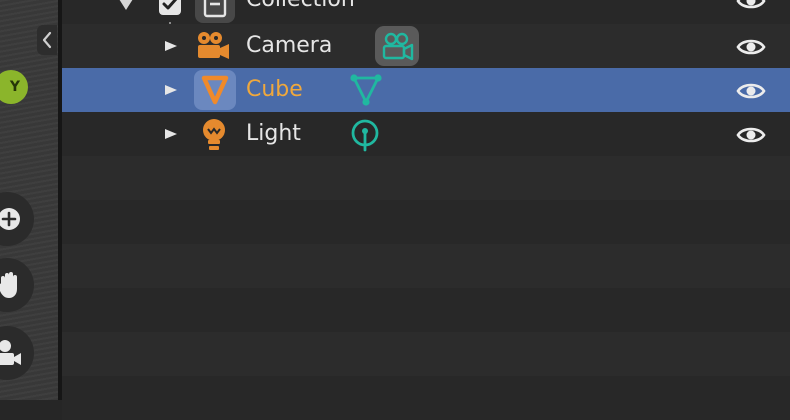 Image resolution: width=790 pixels, height=420 pixels. Describe the element at coordinates (397, 46) in the screenshot. I see `camera-data-icon` at that location.